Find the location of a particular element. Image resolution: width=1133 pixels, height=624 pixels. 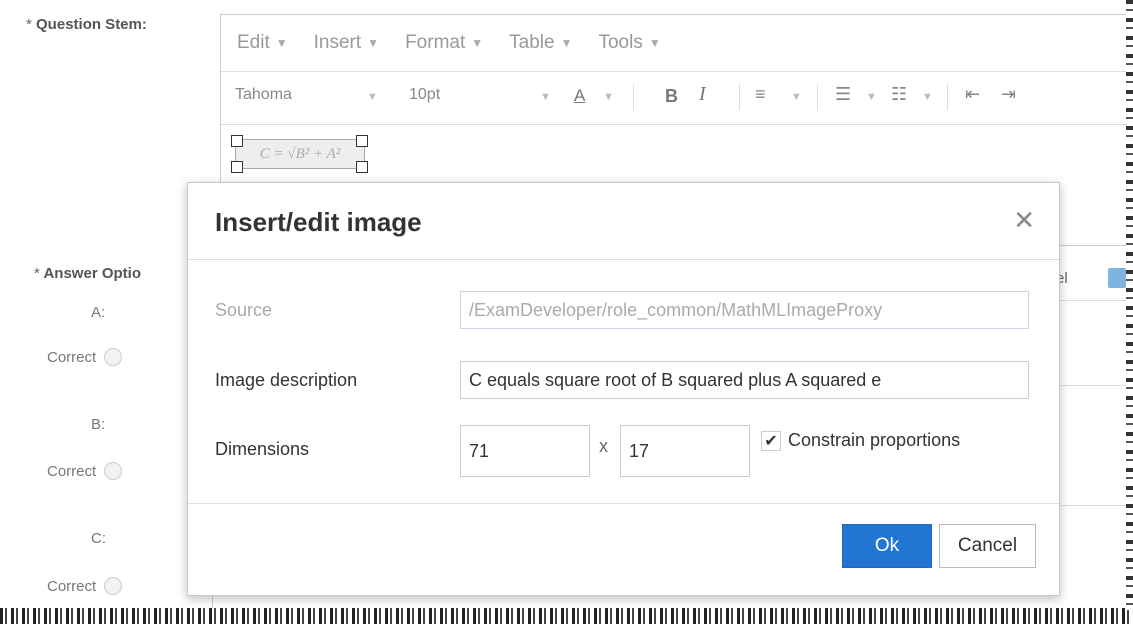

menu-edit: Edit ▼ is located at coordinates (262, 43).